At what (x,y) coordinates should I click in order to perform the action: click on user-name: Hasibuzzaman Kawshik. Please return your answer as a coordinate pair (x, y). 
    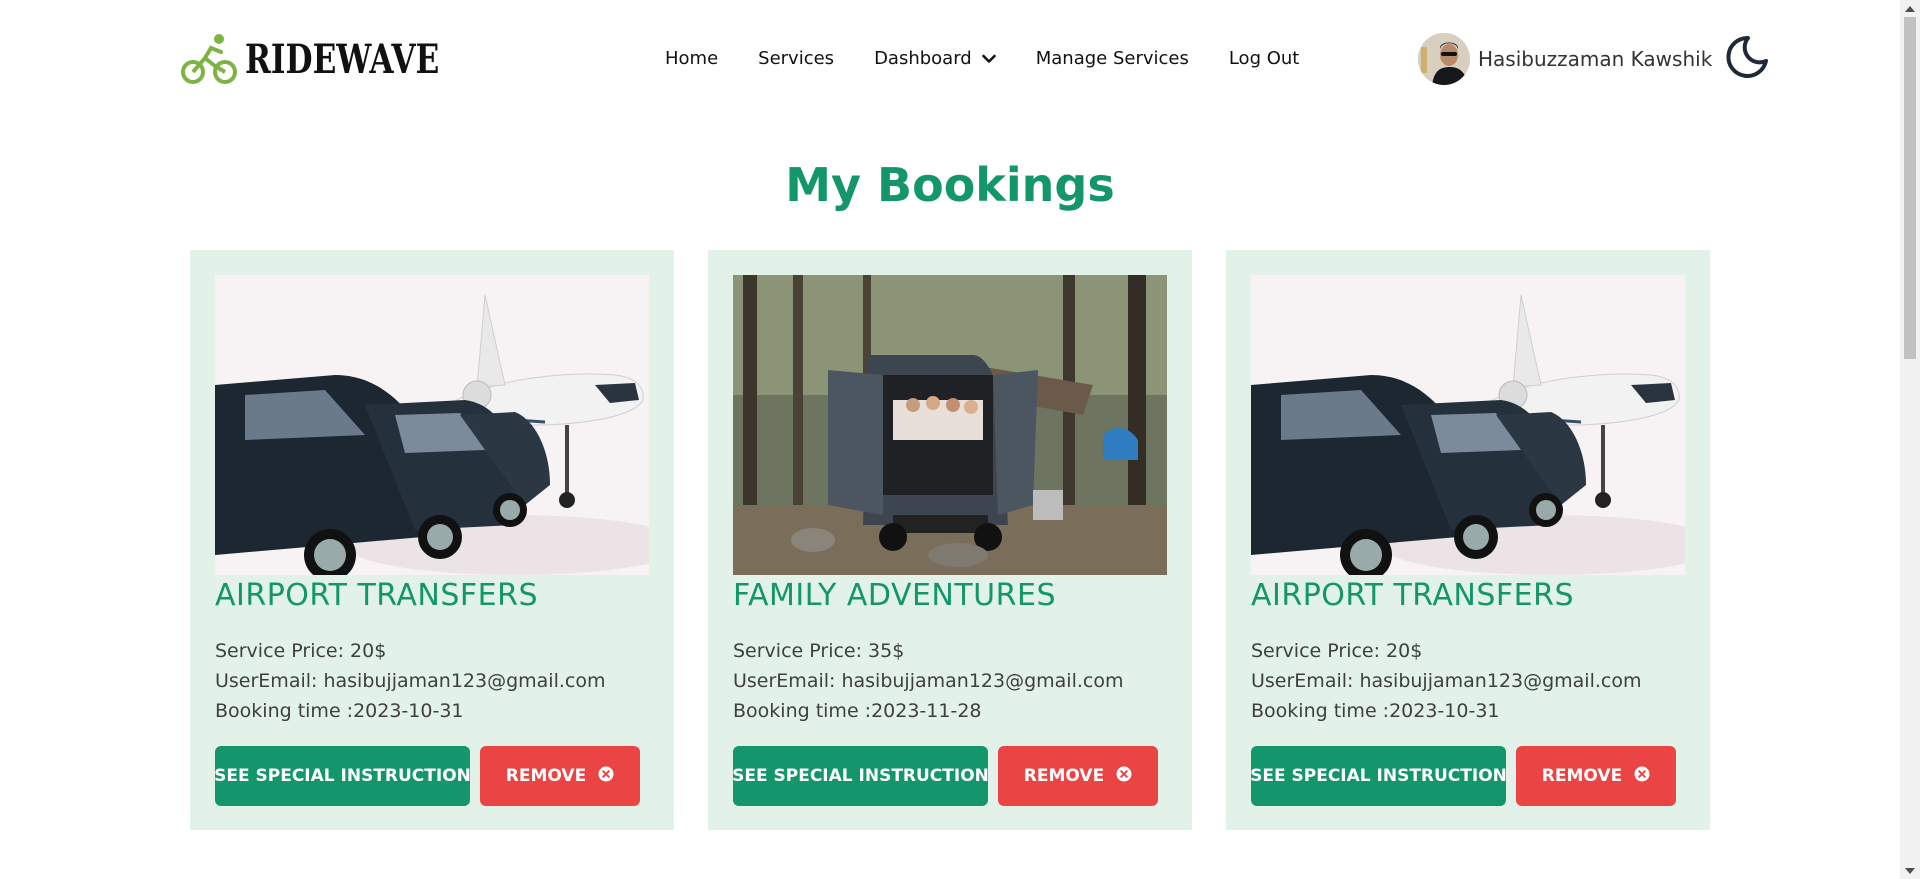
    Looking at the image, I should click on (1595, 59).